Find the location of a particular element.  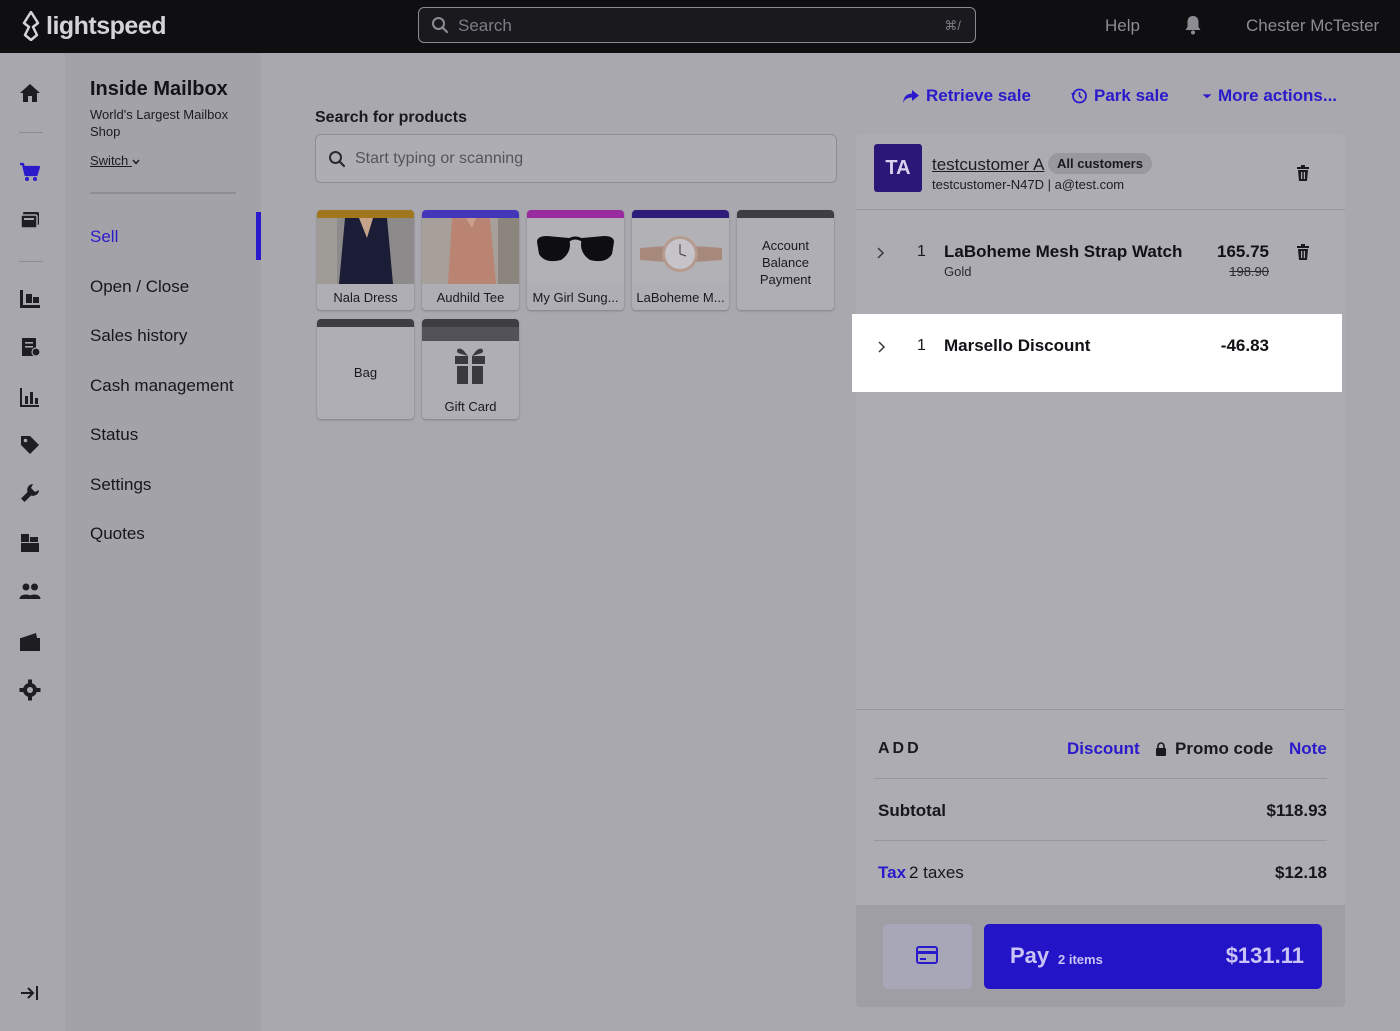

tile-label: Gift Card is located at coordinates (470, 406).